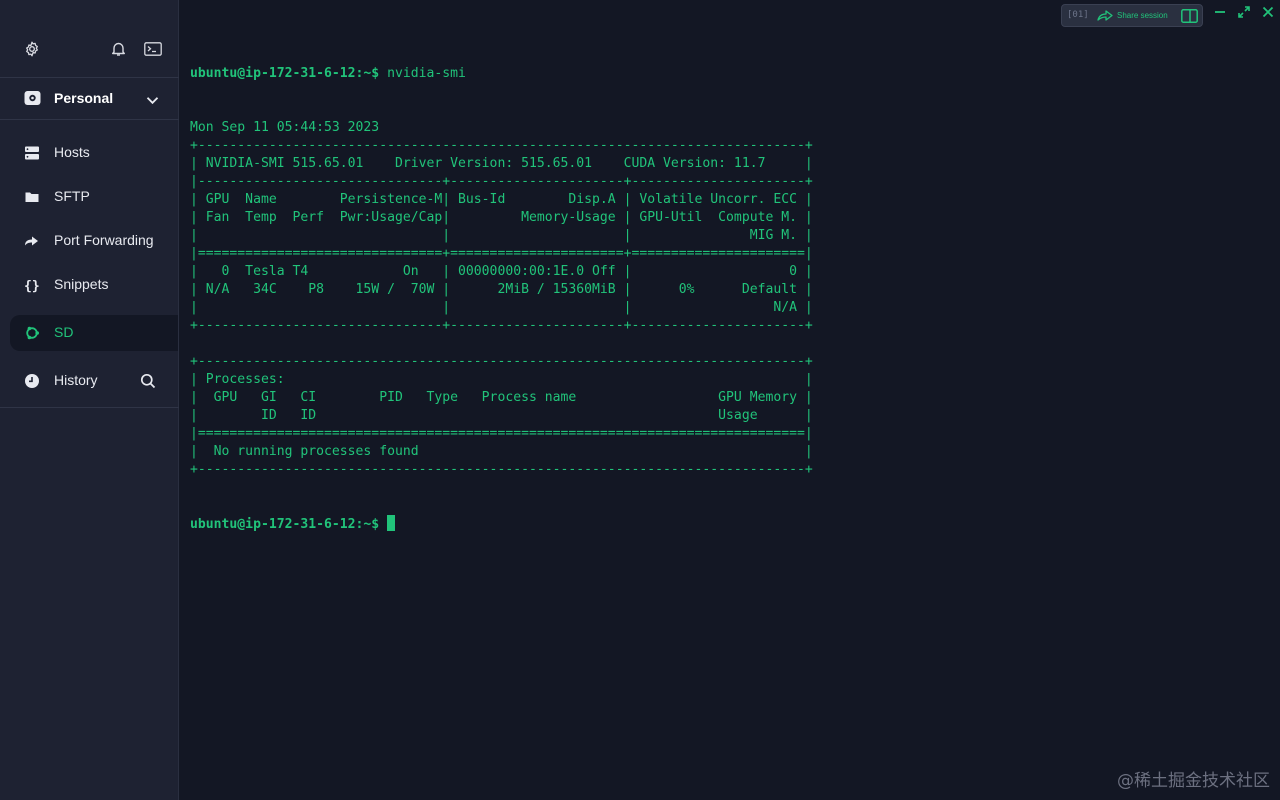 This screenshot has height=800, width=1280. What do you see at coordinates (94, 333) in the screenshot?
I see `sidebar-item-sd: SD` at bounding box center [94, 333].